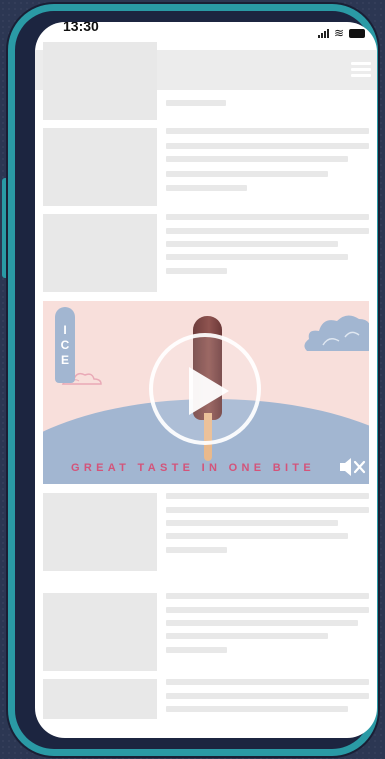 This screenshot has height=759, width=385. I want to click on play-button, so click(205, 389).